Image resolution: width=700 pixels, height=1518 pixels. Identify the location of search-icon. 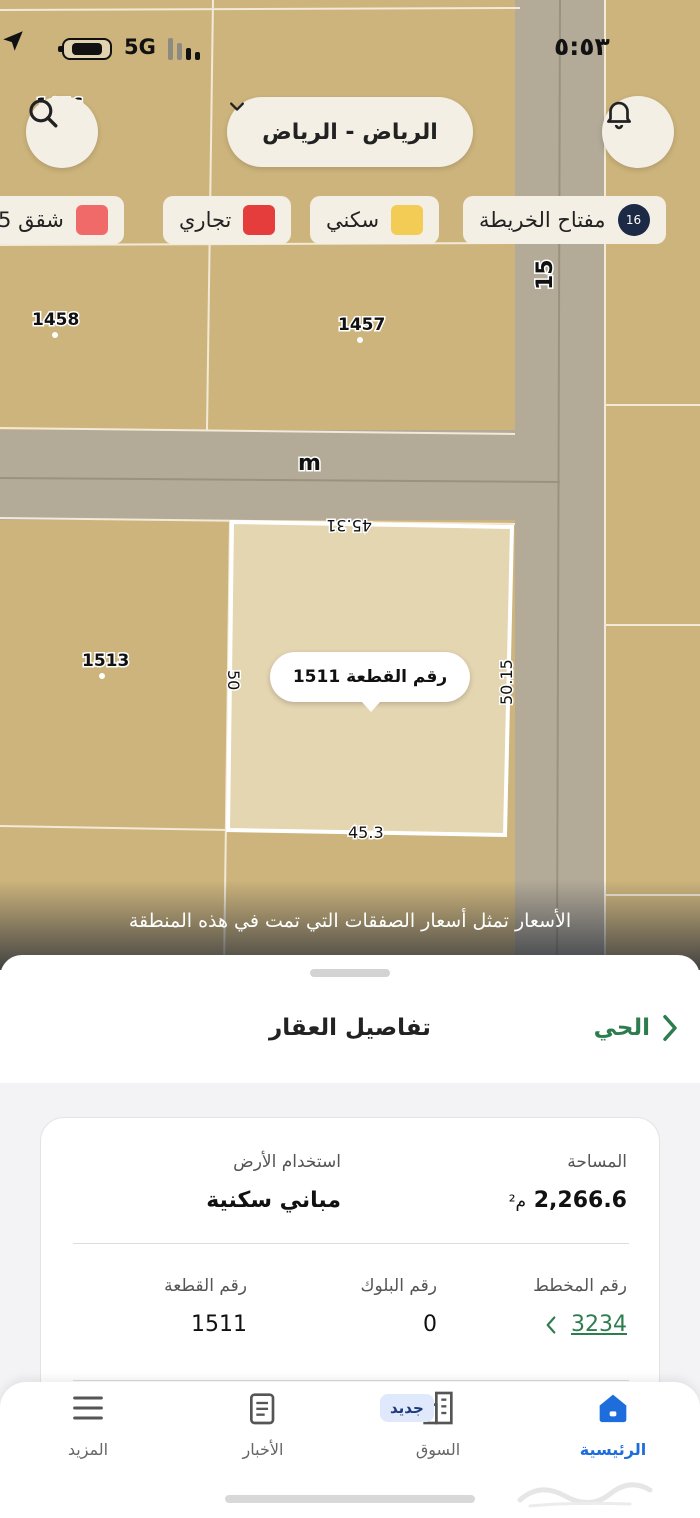
(43, 113).